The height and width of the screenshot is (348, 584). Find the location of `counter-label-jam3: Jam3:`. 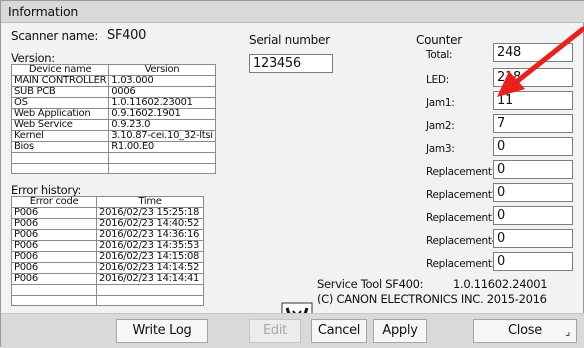

counter-label-jam3: Jam3: is located at coordinates (440, 149).